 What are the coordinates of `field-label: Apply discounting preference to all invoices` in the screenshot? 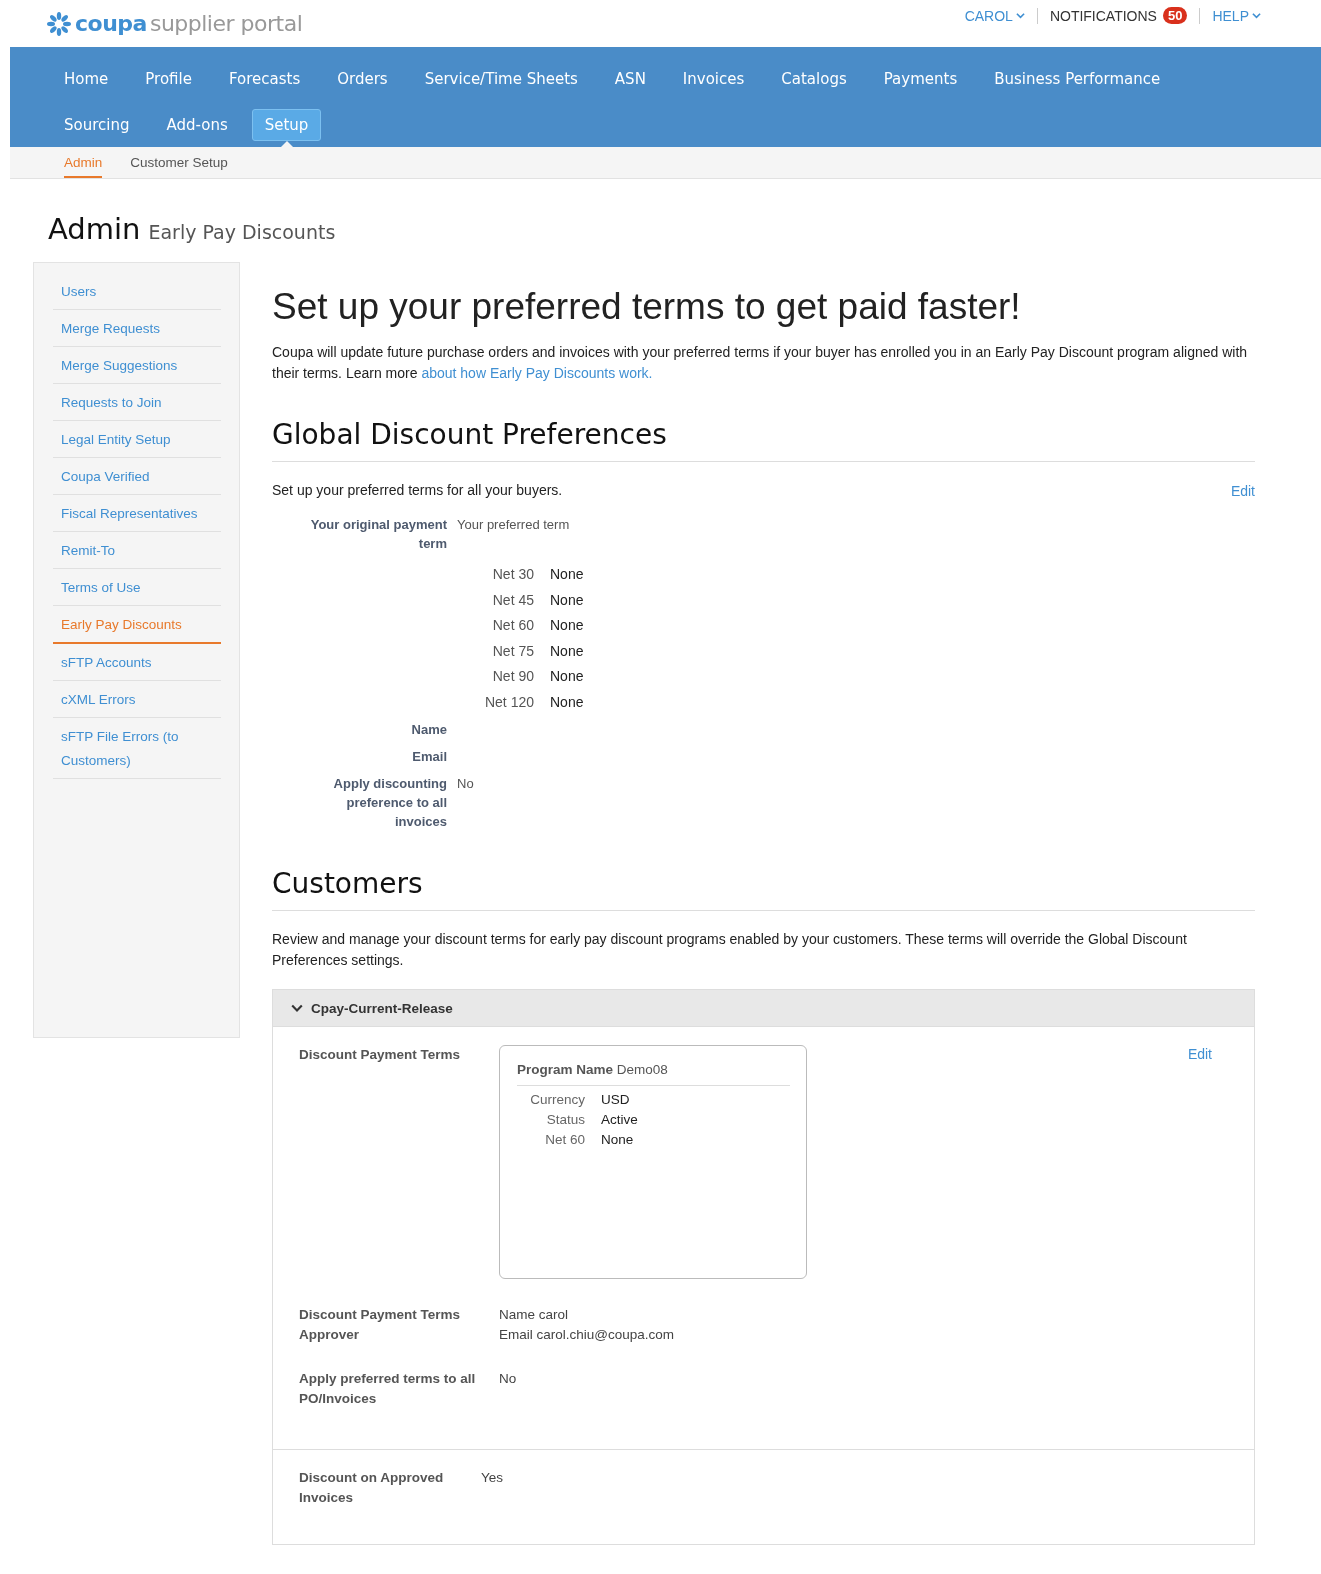 It's located at (389, 803).